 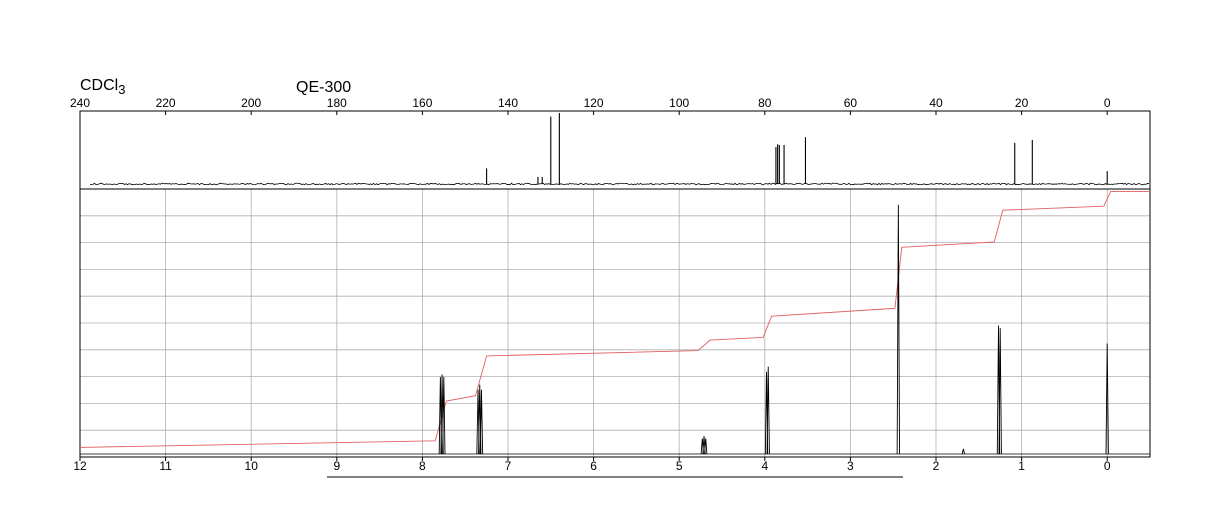 I want to click on c13-tick-label-1: 220, so click(x=166, y=103).